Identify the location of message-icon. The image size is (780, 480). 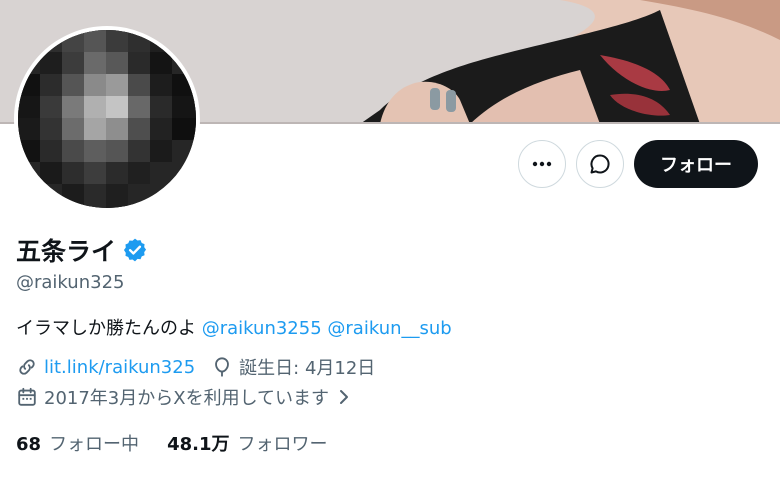
(600, 164).